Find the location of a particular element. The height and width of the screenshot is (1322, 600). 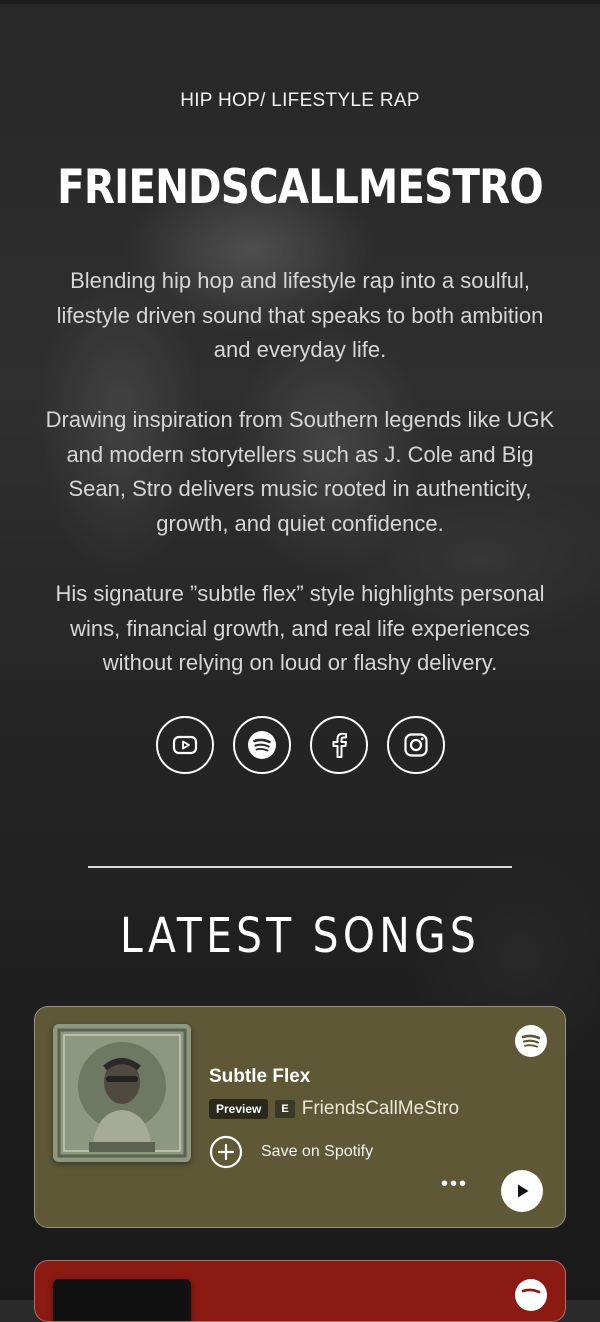

album-cover is located at coordinates (122, 1093).